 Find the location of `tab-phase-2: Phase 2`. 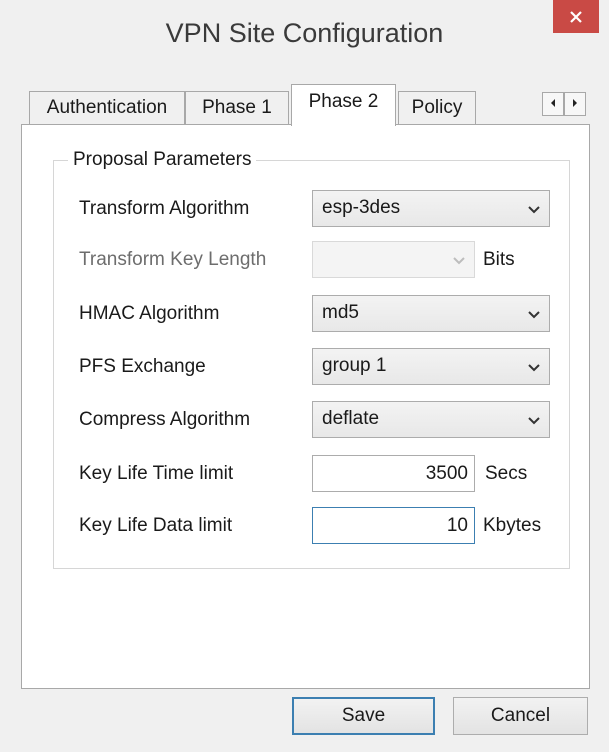

tab-phase-2: Phase 2 is located at coordinates (343, 105).